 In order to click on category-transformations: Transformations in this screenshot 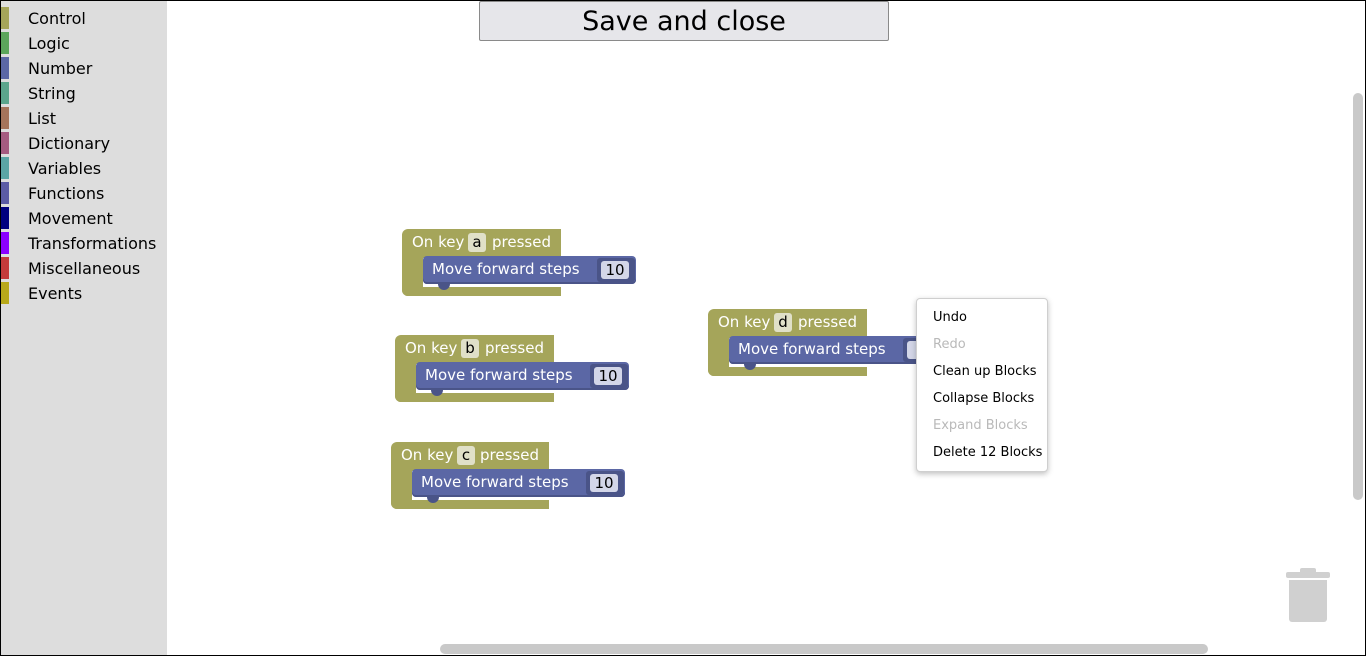, I will do `click(84, 243)`.